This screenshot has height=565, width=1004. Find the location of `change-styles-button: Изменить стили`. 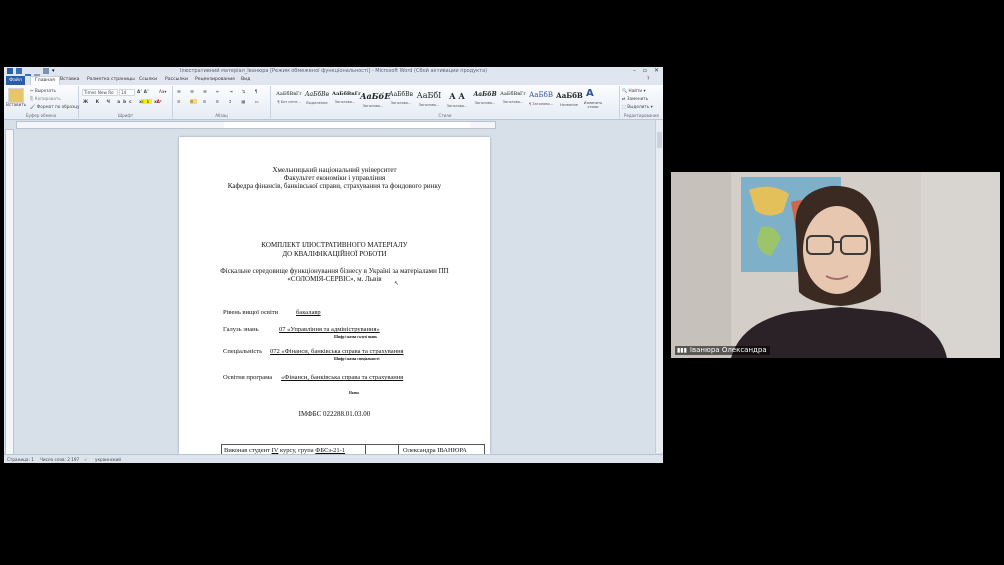

change-styles-button: Изменить стили is located at coordinates (593, 105).